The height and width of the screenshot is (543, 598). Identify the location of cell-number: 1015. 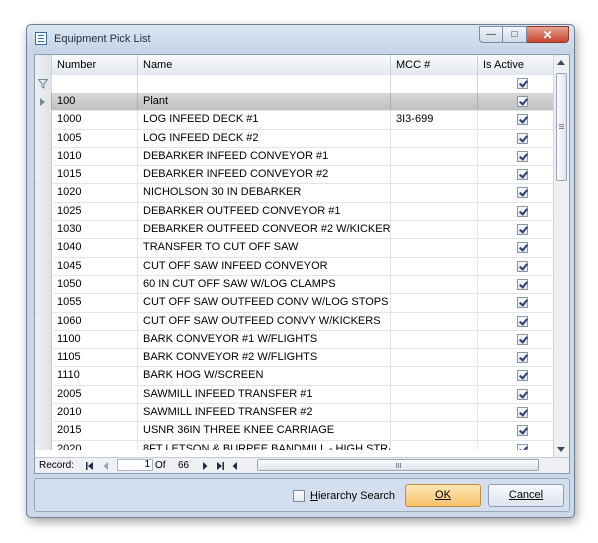
(95, 175).